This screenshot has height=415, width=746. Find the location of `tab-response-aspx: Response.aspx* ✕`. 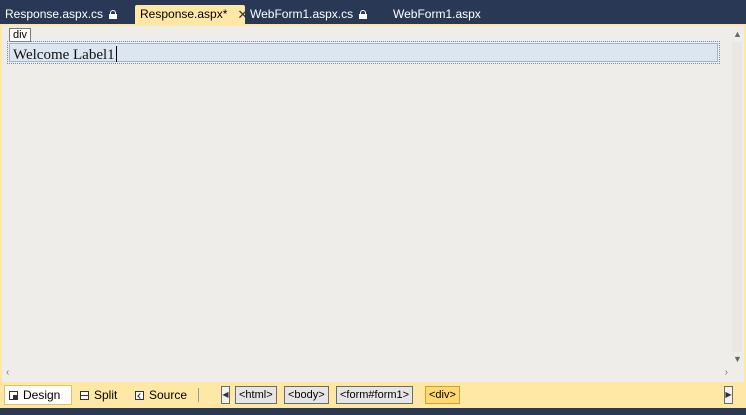

tab-response-aspx: Response.aspx* ✕ is located at coordinates (191, 14).